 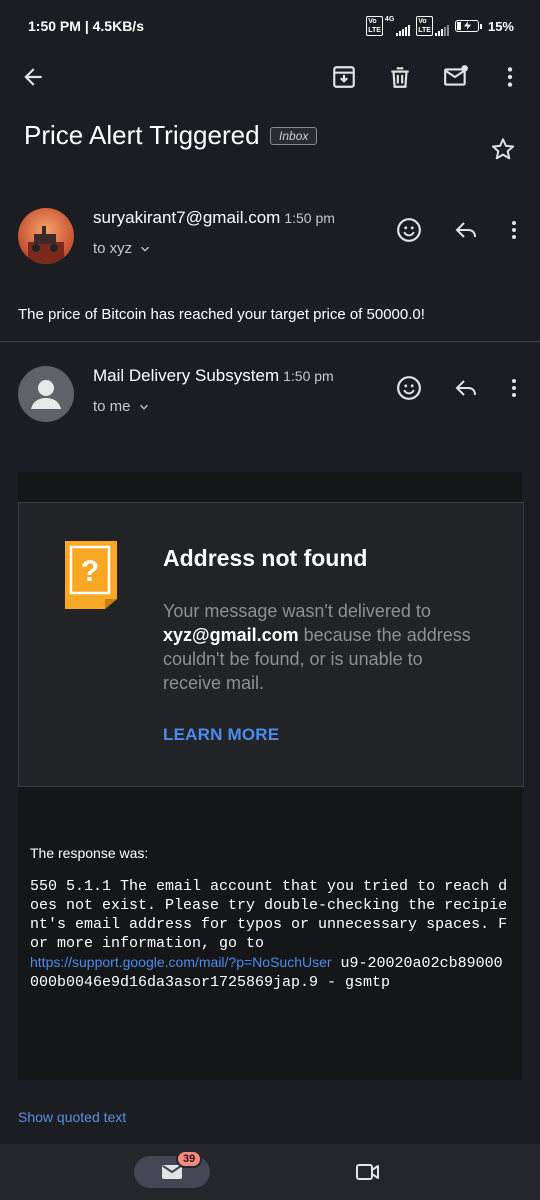 I want to click on delete-icon, so click(x=400, y=77).